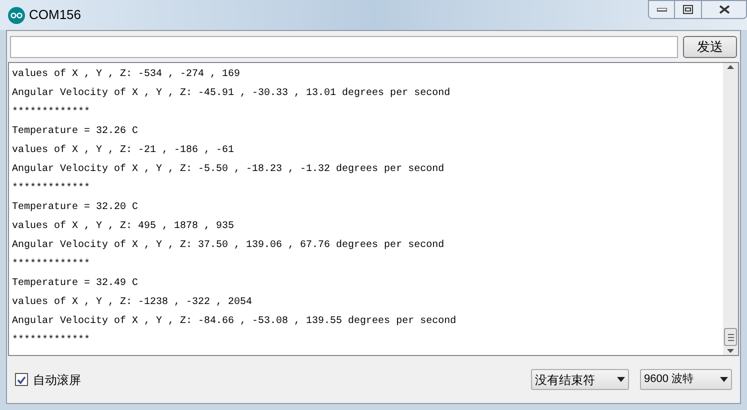 This screenshot has height=410, width=747. Describe the element at coordinates (16, 15) in the screenshot. I see `app-logo-icon` at that location.